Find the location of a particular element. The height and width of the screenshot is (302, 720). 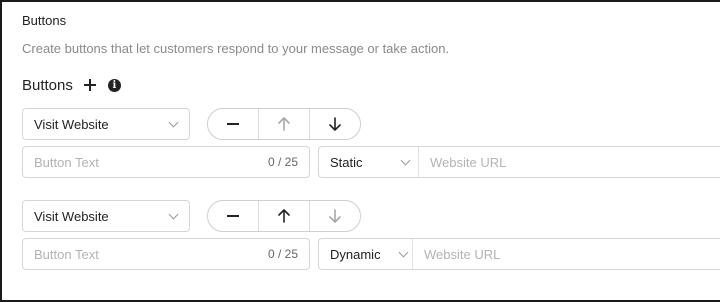

website-url-input-2: Website URL is located at coordinates (456, 254).